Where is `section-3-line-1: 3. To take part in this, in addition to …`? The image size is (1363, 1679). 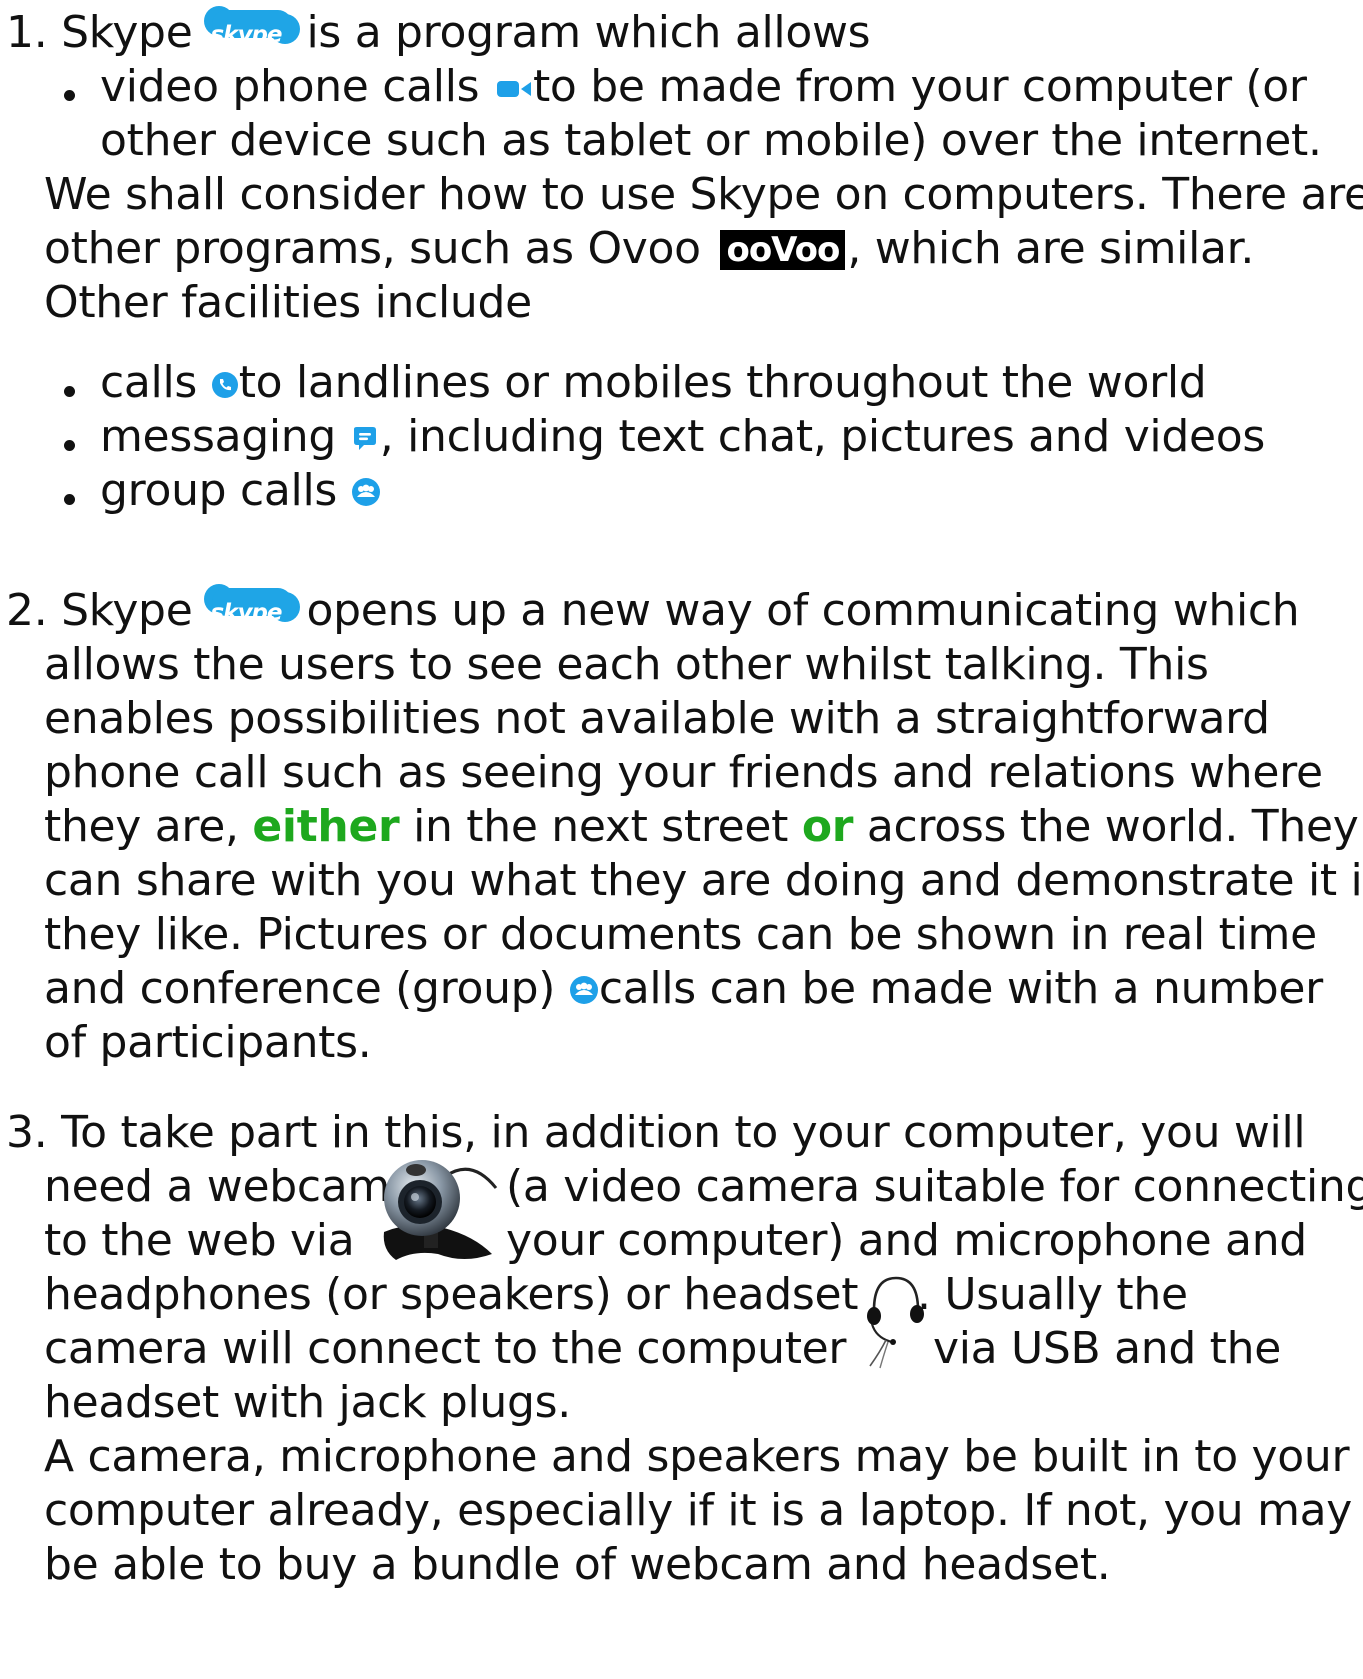 section-3-line-1: 3. To take part in this, in addition to … is located at coordinates (656, 1132).